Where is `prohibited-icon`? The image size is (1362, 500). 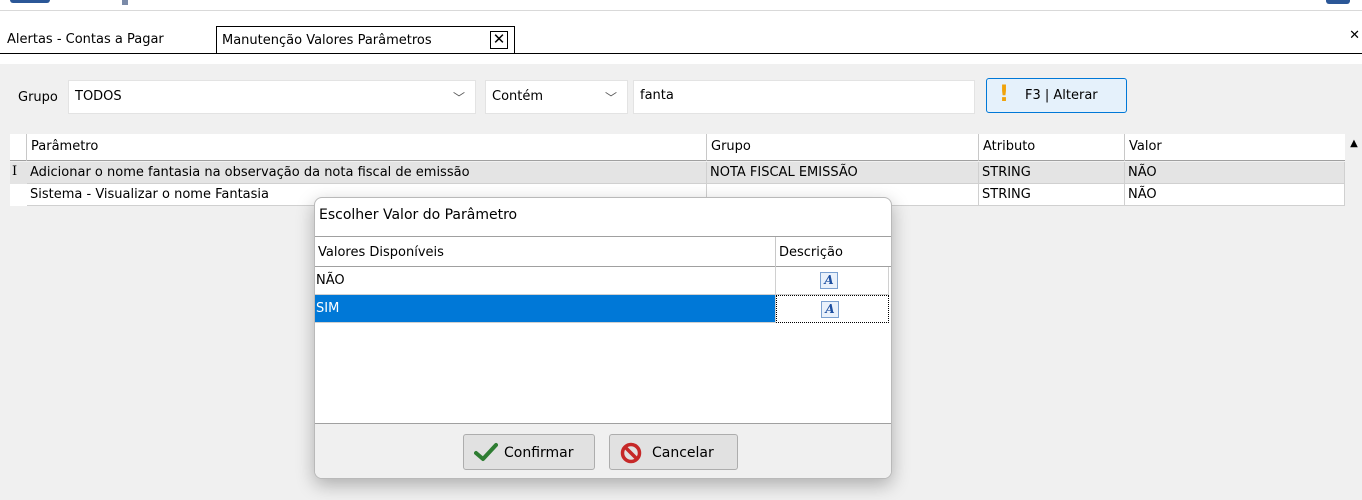 prohibited-icon is located at coordinates (631, 453).